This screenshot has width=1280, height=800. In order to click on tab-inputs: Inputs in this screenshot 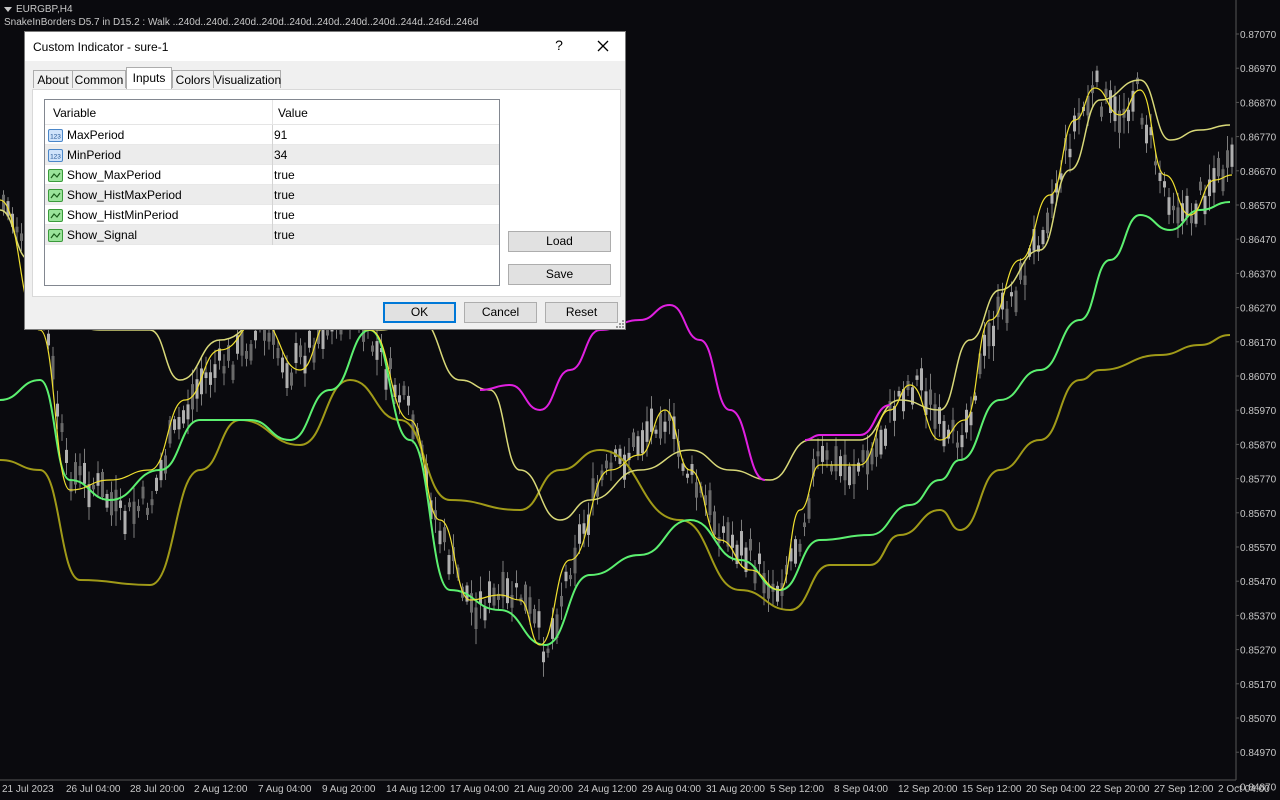, I will do `click(149, 78)`.